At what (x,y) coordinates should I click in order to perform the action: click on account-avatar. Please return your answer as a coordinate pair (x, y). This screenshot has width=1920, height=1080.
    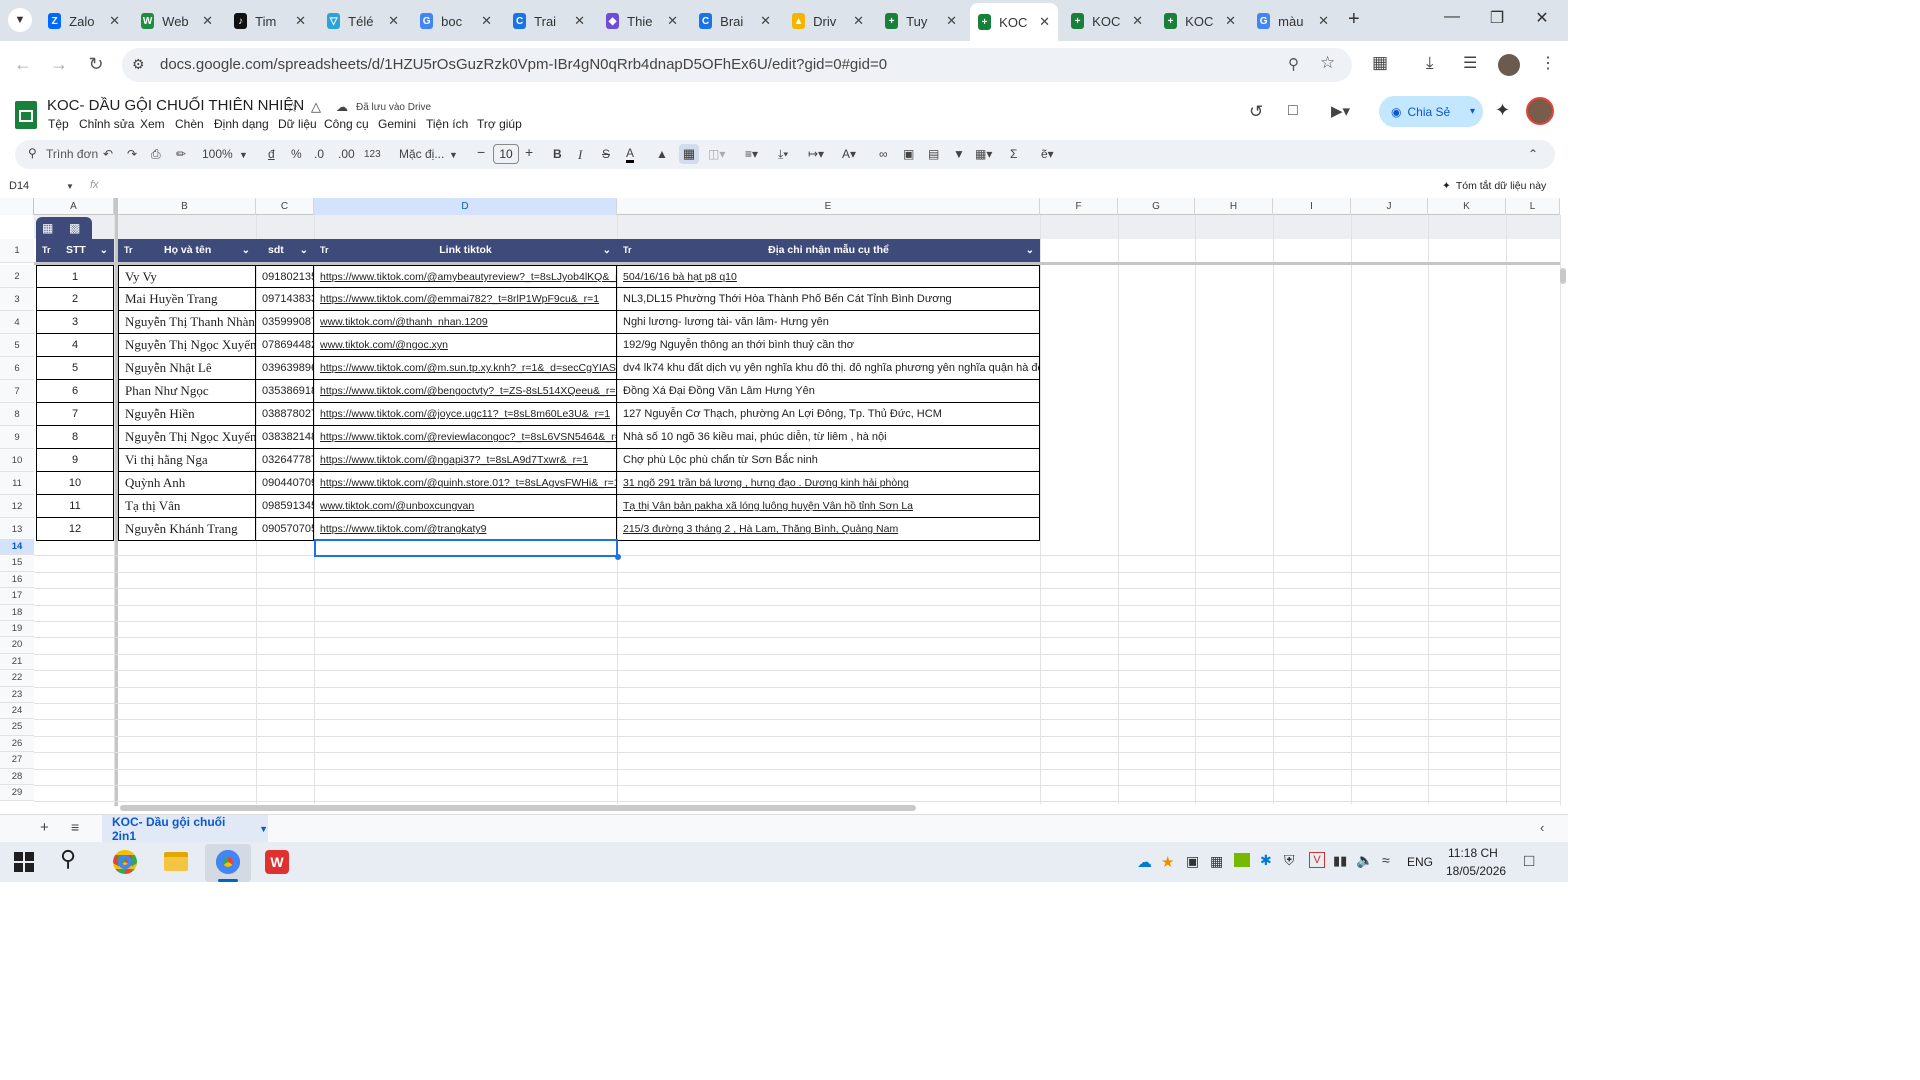
    Looking at the image, I should click on (1540, 111).